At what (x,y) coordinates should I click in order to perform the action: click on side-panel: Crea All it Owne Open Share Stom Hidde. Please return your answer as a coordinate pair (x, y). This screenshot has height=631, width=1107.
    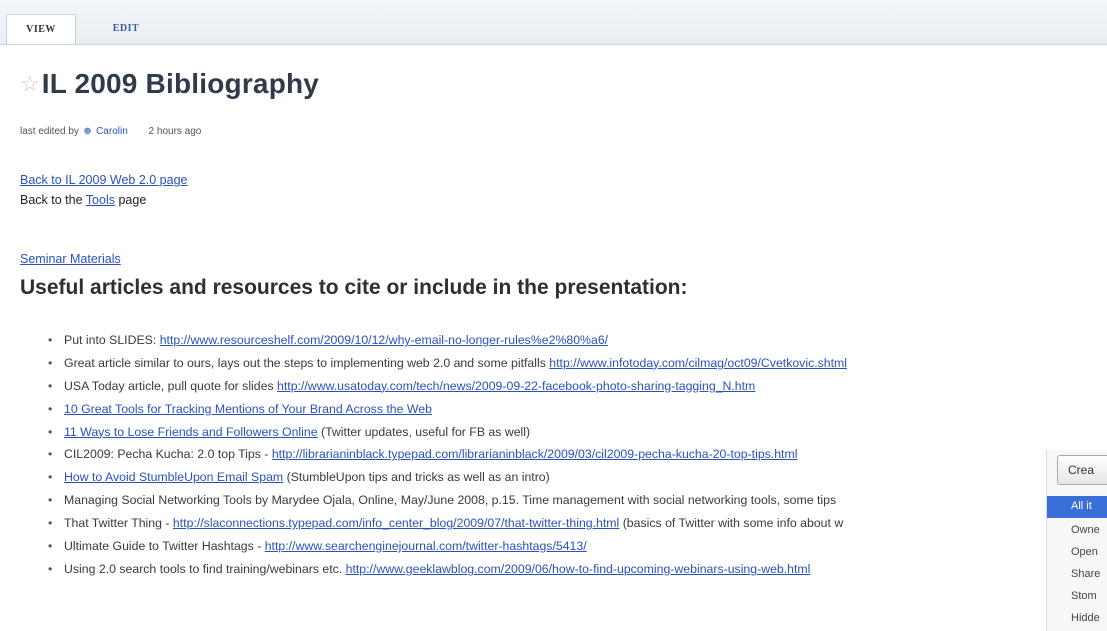
    Looking at the image, I should click on (1076, 540).